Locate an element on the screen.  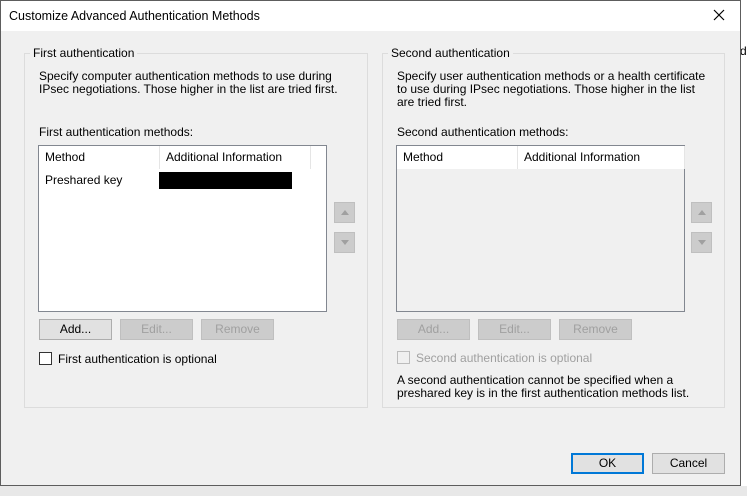
move-up-button is located at coordinates (344, 212).